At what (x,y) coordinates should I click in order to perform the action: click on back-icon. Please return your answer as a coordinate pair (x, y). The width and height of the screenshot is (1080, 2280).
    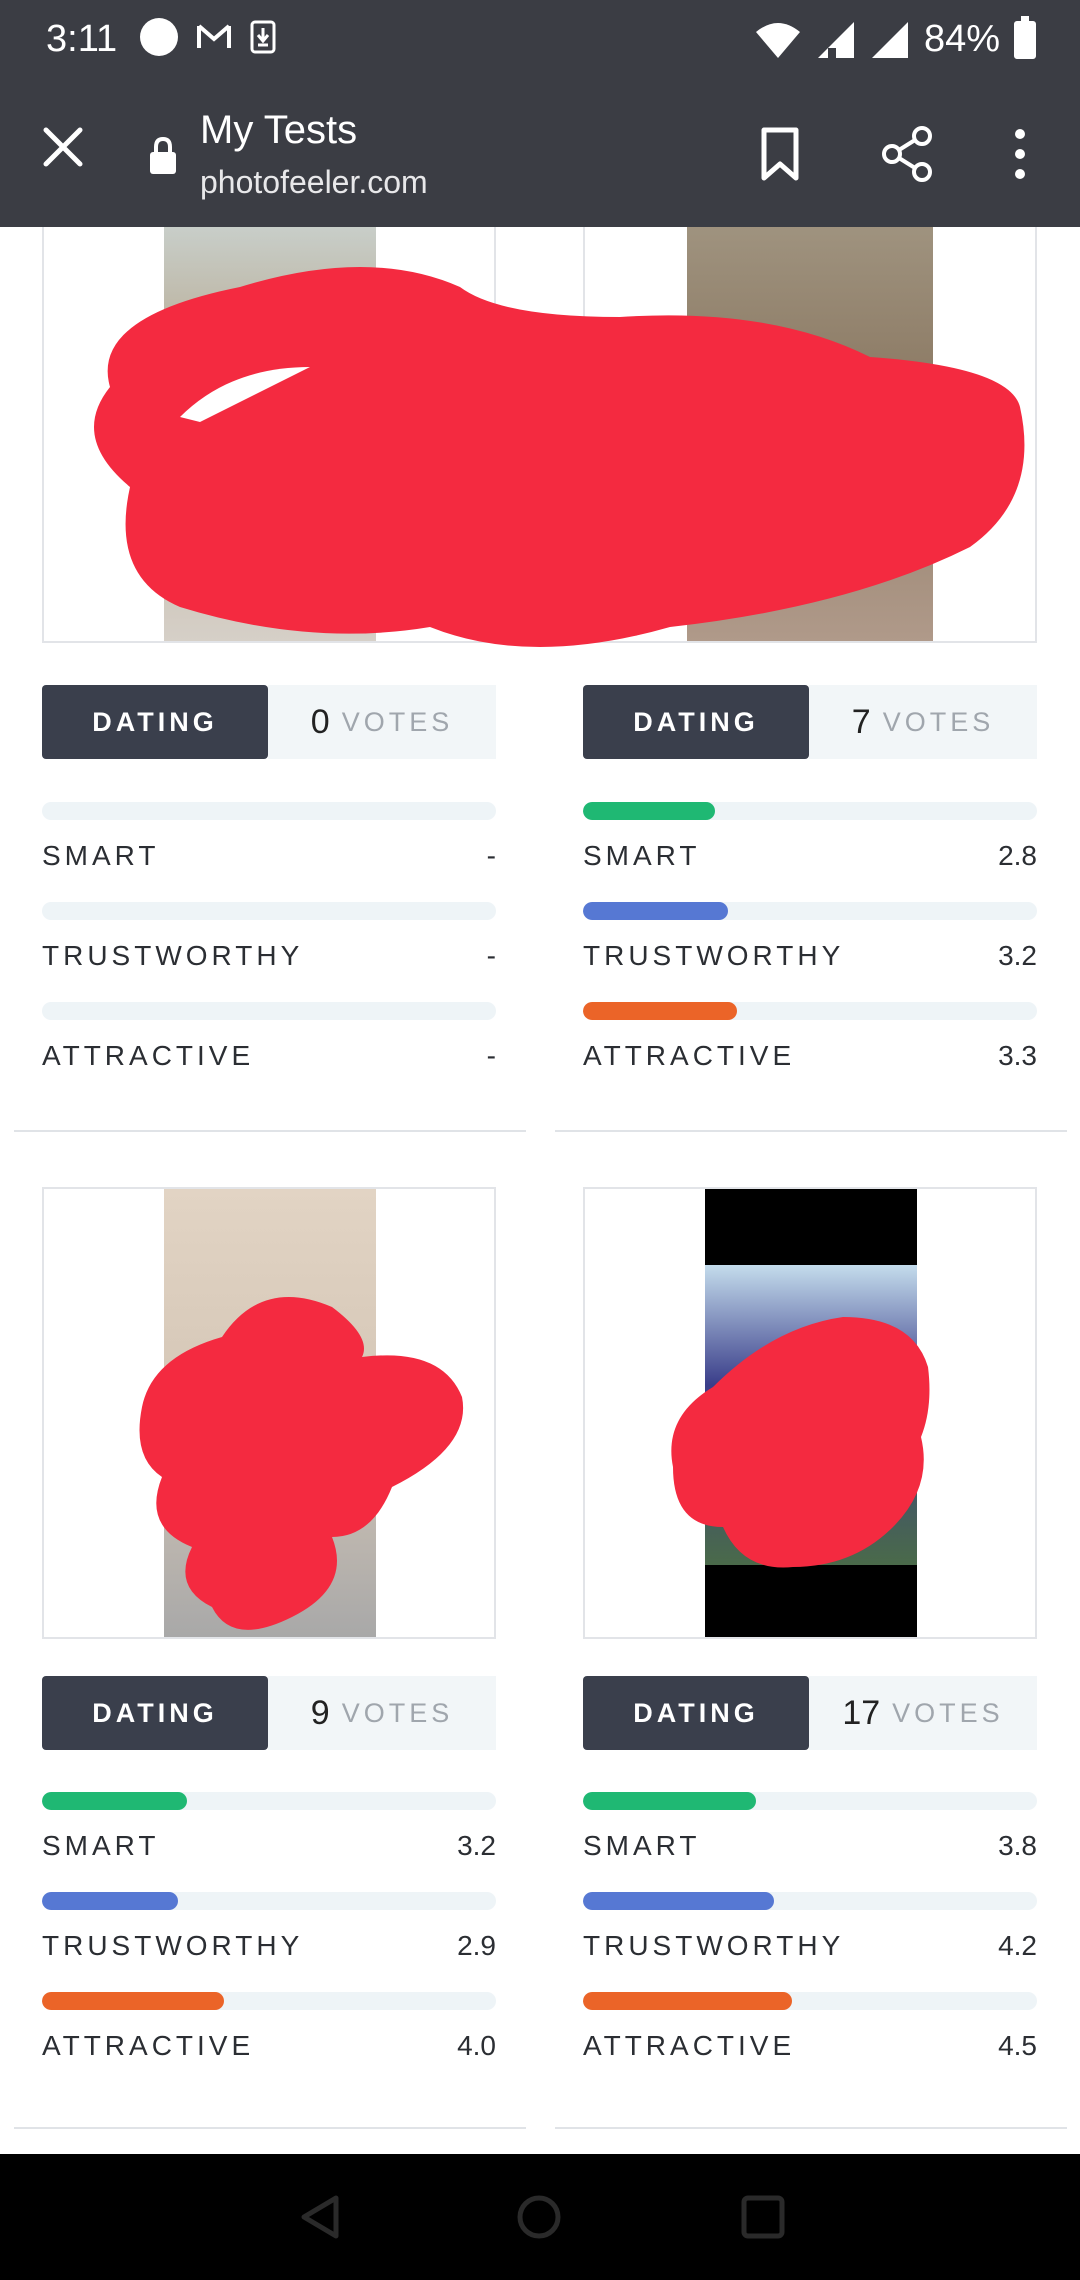
    Looking at the image, I should click on (321, 2217).